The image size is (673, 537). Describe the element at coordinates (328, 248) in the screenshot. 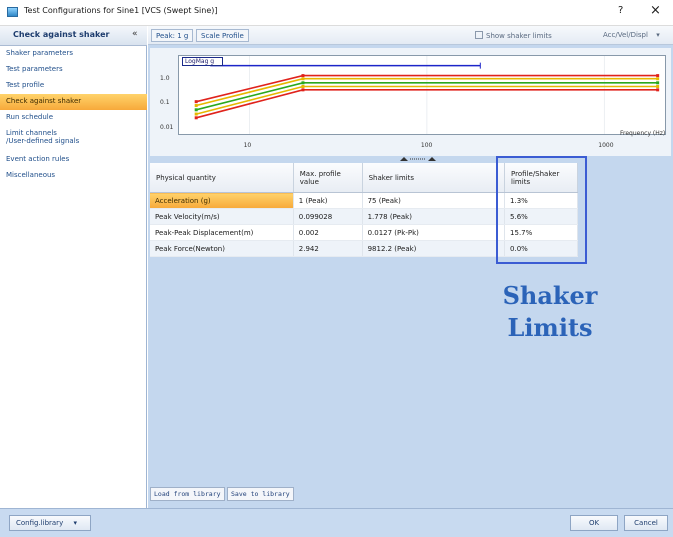

I see `cell-max-profile: 2.942` at that location.